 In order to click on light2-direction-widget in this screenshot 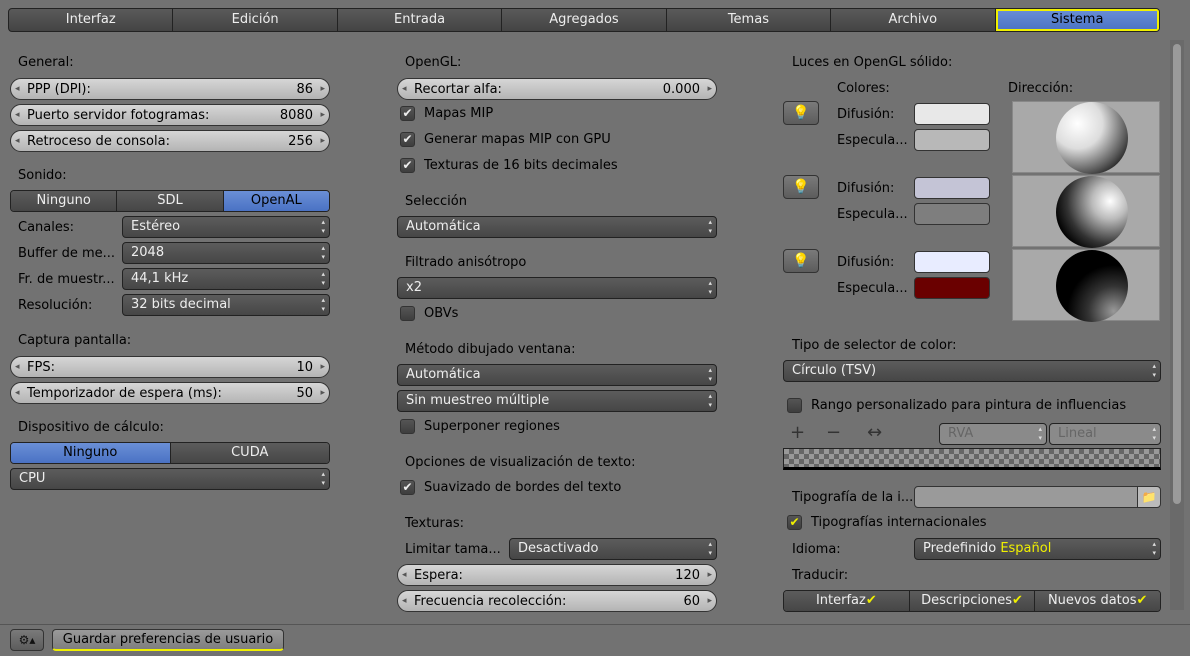, I will do `click(1086, 211)`.